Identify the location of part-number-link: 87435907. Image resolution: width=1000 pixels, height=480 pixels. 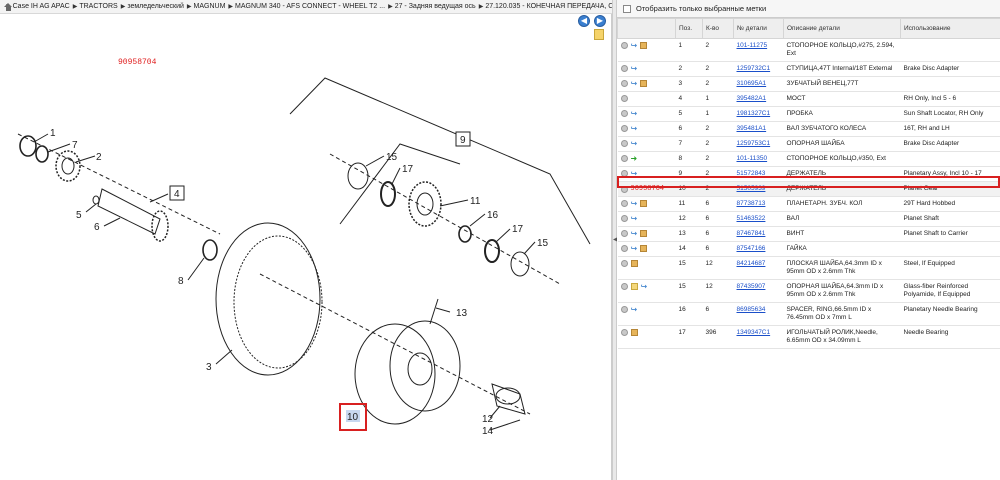
(751, 286).